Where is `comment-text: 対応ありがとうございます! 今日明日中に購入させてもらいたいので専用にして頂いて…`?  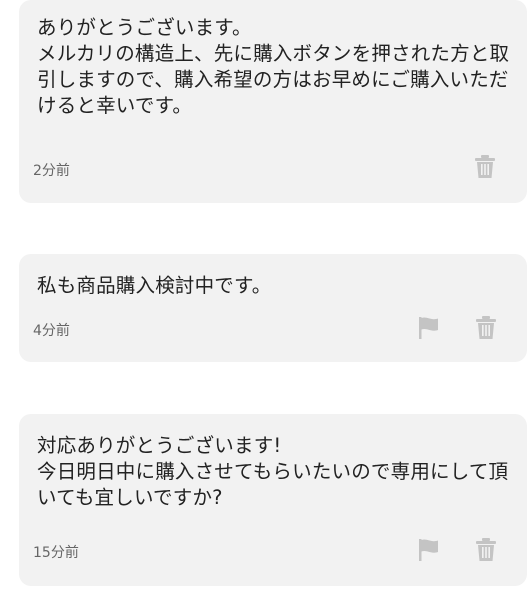 comment-text: 対応ありがとうございます! 今日明日中に購入させてもらいたいので専用にして頂いて… is located at coordinates (273, 471).